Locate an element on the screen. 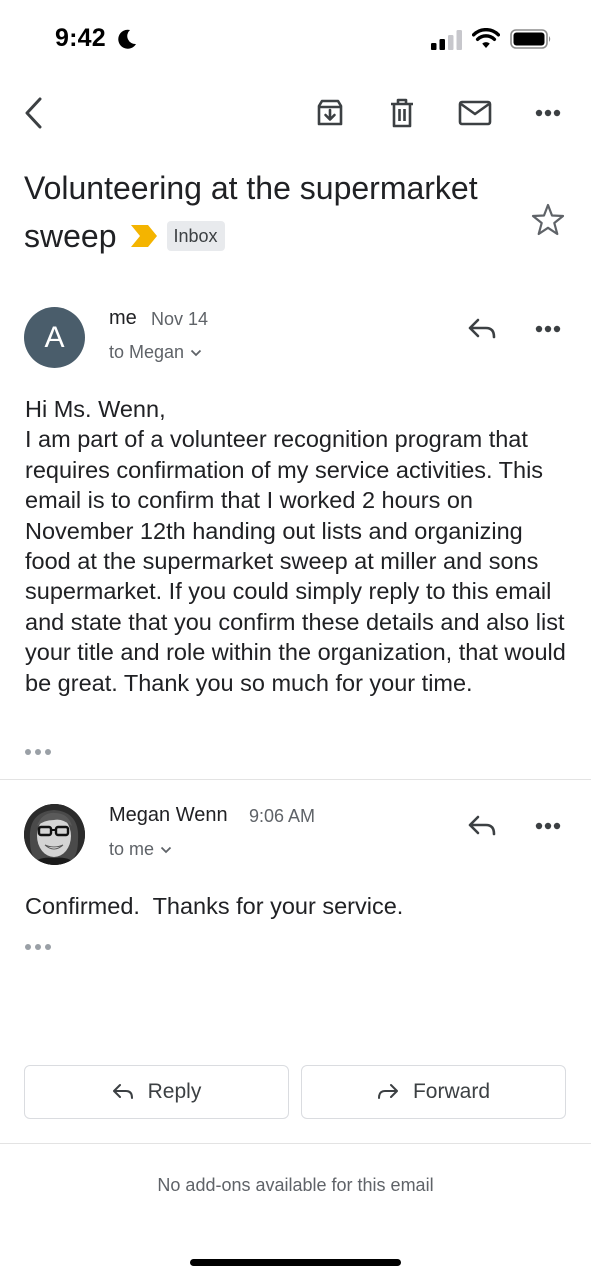 This screenshot has width=591, height=1280. back-arrow-icon is located at coordinates (33, 113).